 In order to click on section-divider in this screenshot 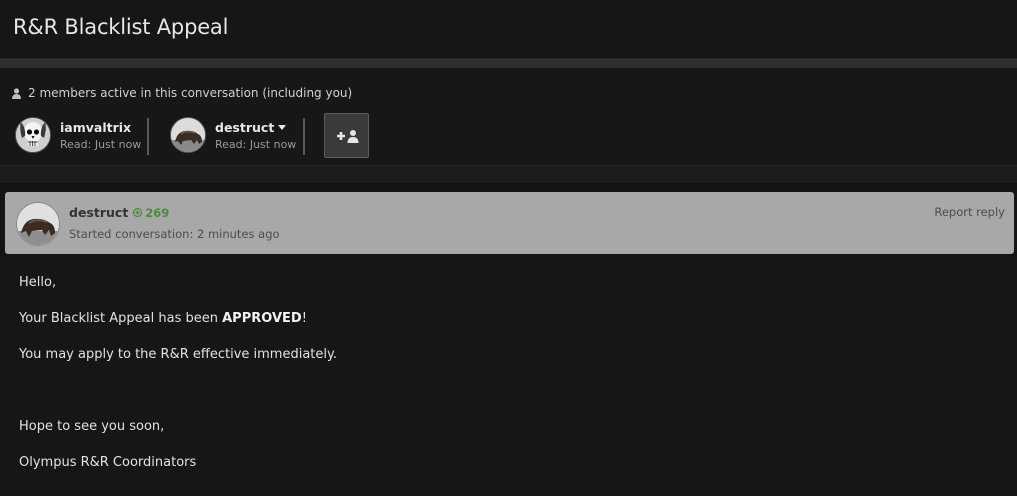, I will do `click(508, 174)`.